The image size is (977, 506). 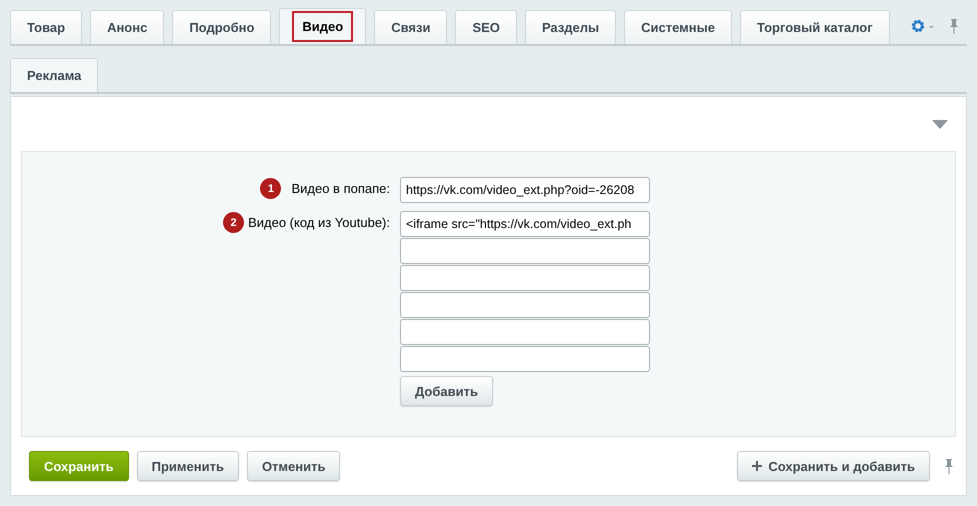 I want to click on number-marker: 1, so click(x=271, y=188).